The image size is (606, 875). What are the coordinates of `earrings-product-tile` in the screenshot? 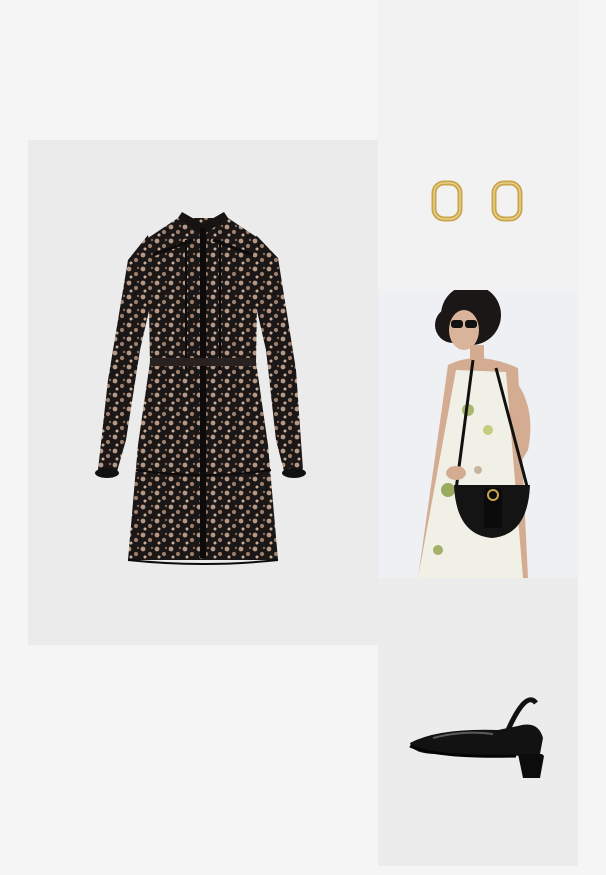 It's located at (478, 145).